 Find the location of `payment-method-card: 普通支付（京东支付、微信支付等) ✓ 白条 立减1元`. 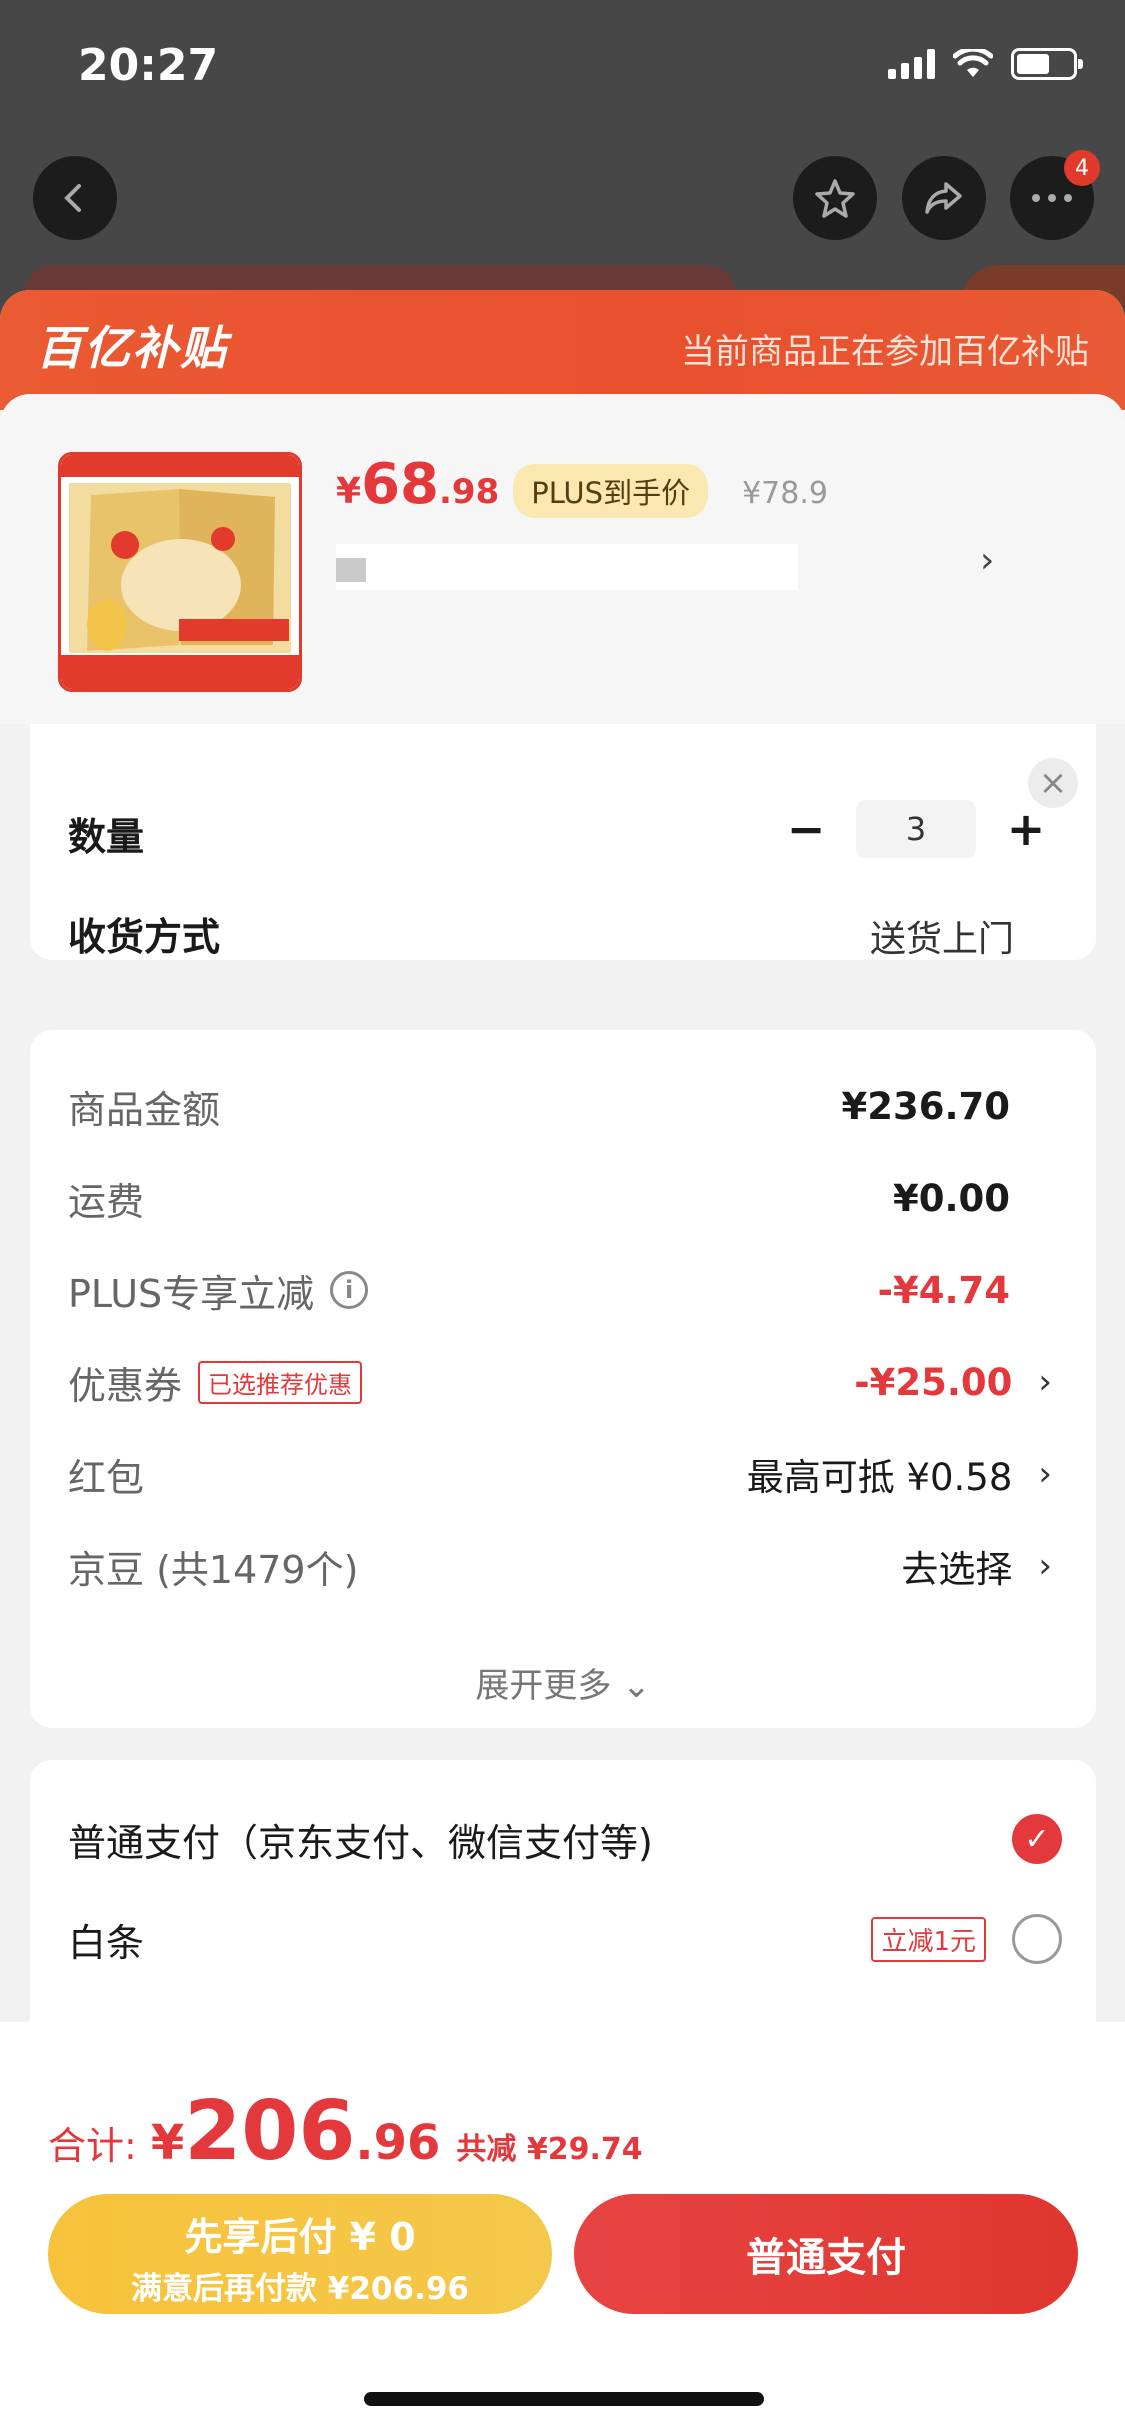

payment-method-card: 普通支付（京东支付、微信支付等) ✓ 白条 立减1元 is located at coordinates (563, 1910).